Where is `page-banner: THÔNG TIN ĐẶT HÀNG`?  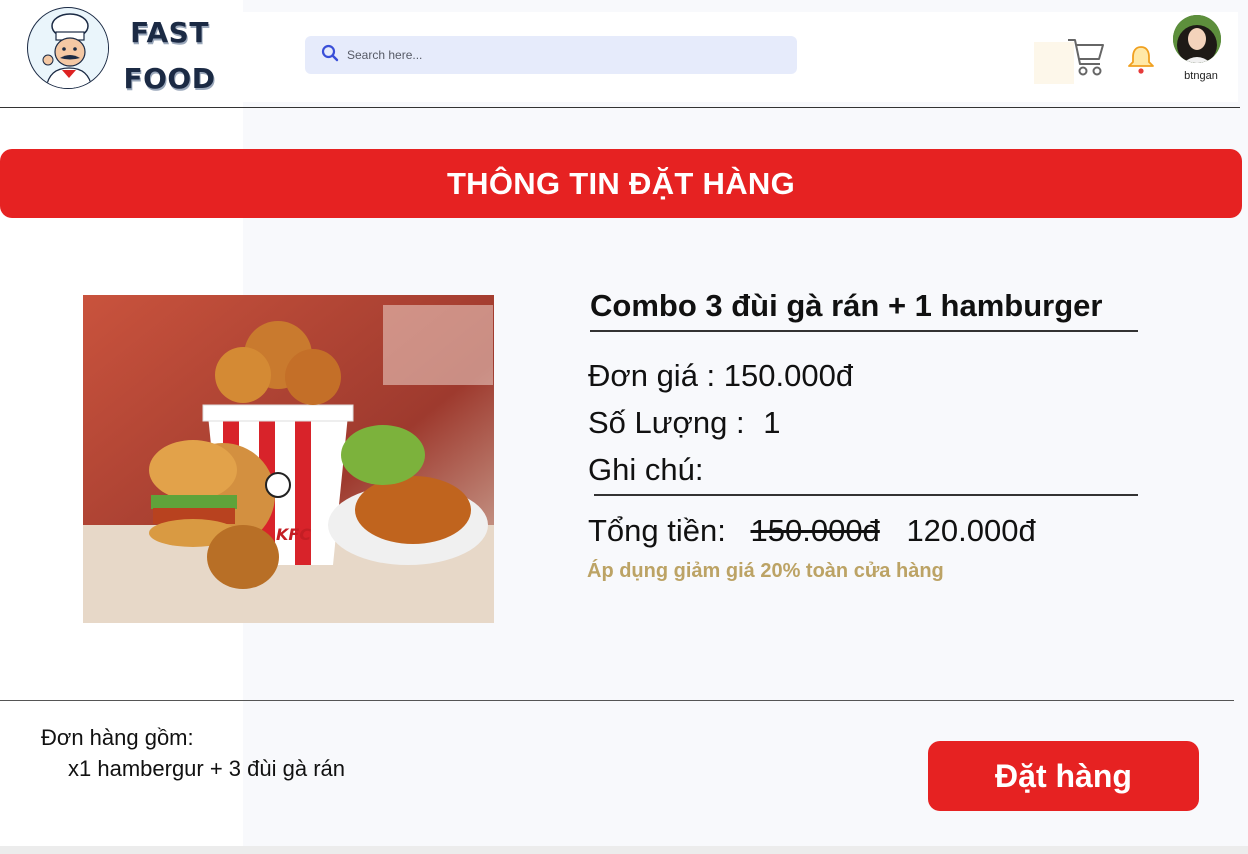 page-banner: THÔNG TIN ĐẶT HÀNG is located at coordinates (621, 183).